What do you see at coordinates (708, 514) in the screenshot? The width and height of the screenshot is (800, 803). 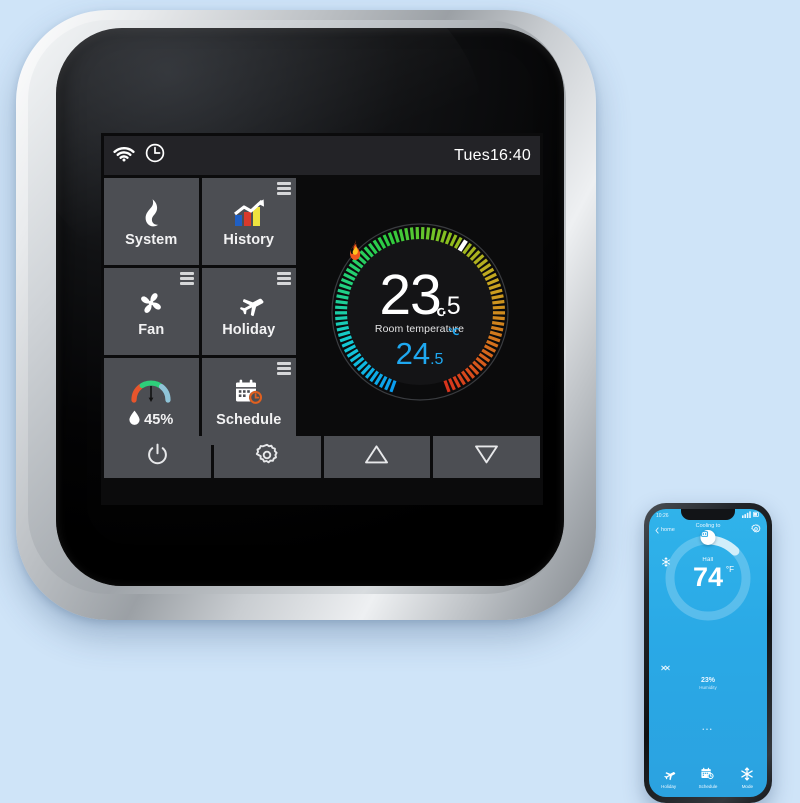 I see `phone-notch` at bounding box center [708, 514].